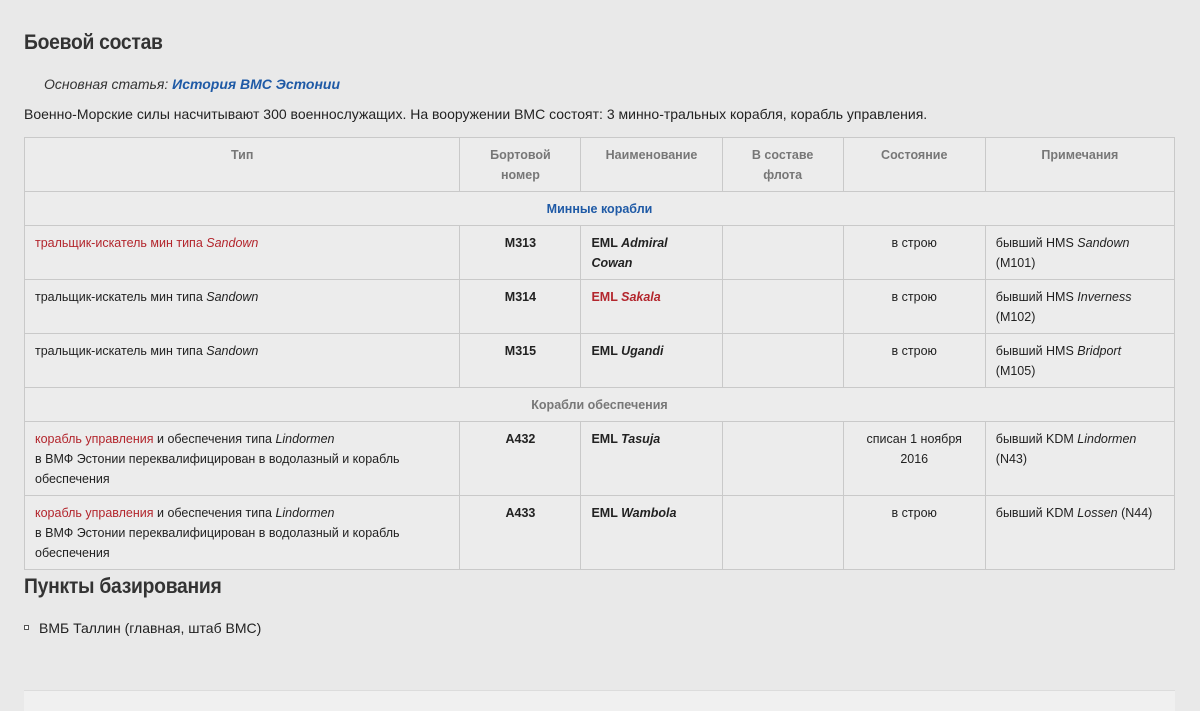 The image size is (1200, 711). What do you see at coordinates (1080, 164) in the screenshot?
I see `header-notes: Примечания` at bounding box center [1080, 164].